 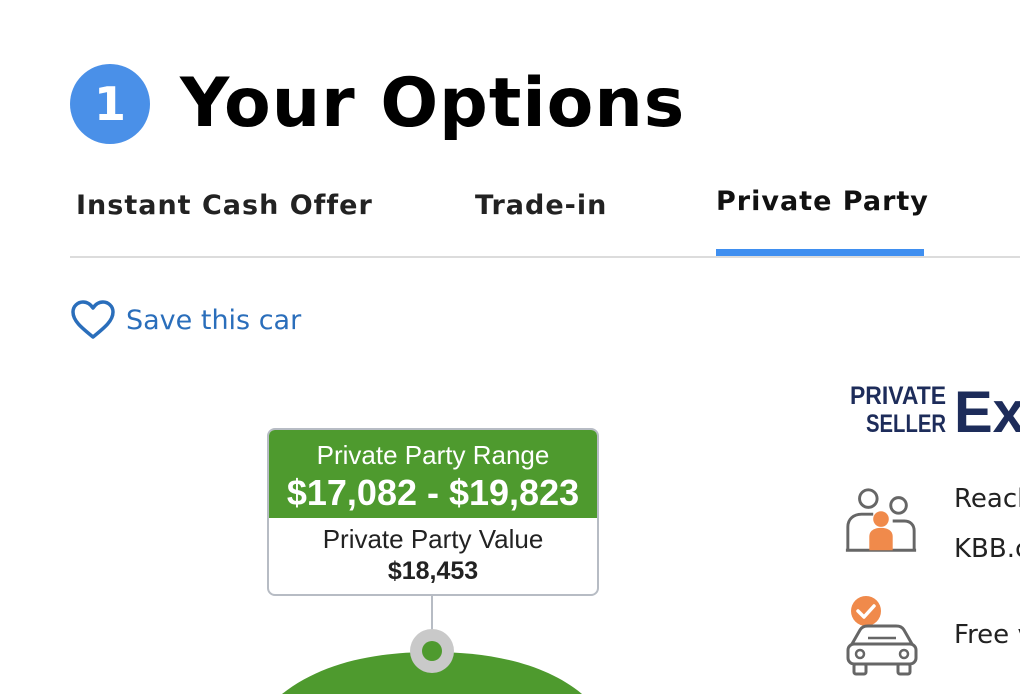 I want to click on people-icon, so click(x=881, y=520).